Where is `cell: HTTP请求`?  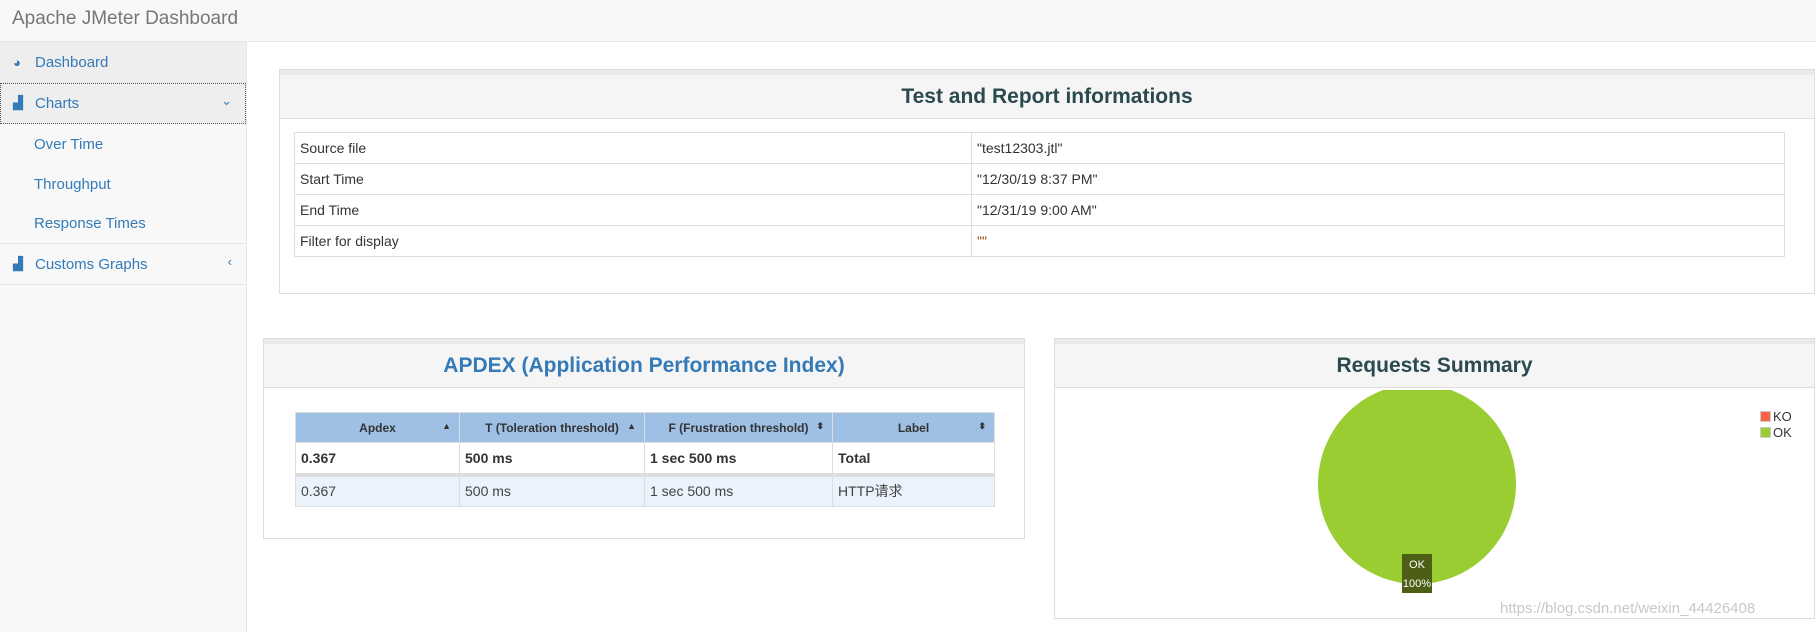 cell: HTTP请求 is located at coordinates (913, 490).